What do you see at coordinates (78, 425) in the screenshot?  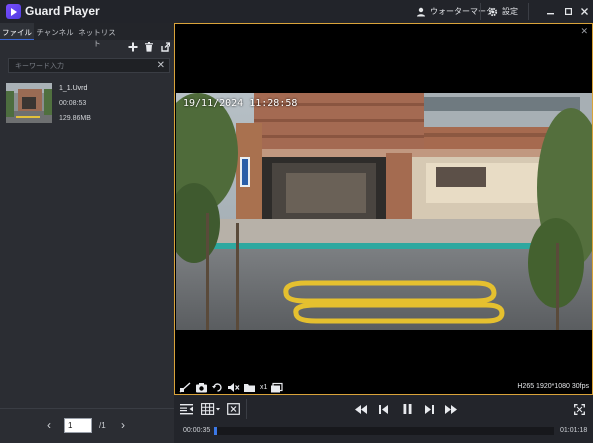 I see `page-number-input` at bounding box center [78, 425].